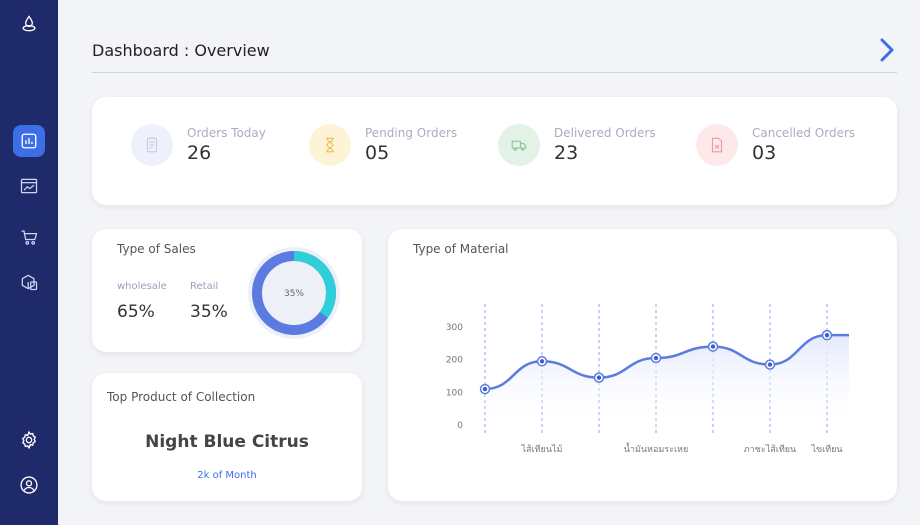  What do you see at coordinates (29, 237) in the screenshot?
I see `cart-nav-icon` at bounding box center [29, 237].